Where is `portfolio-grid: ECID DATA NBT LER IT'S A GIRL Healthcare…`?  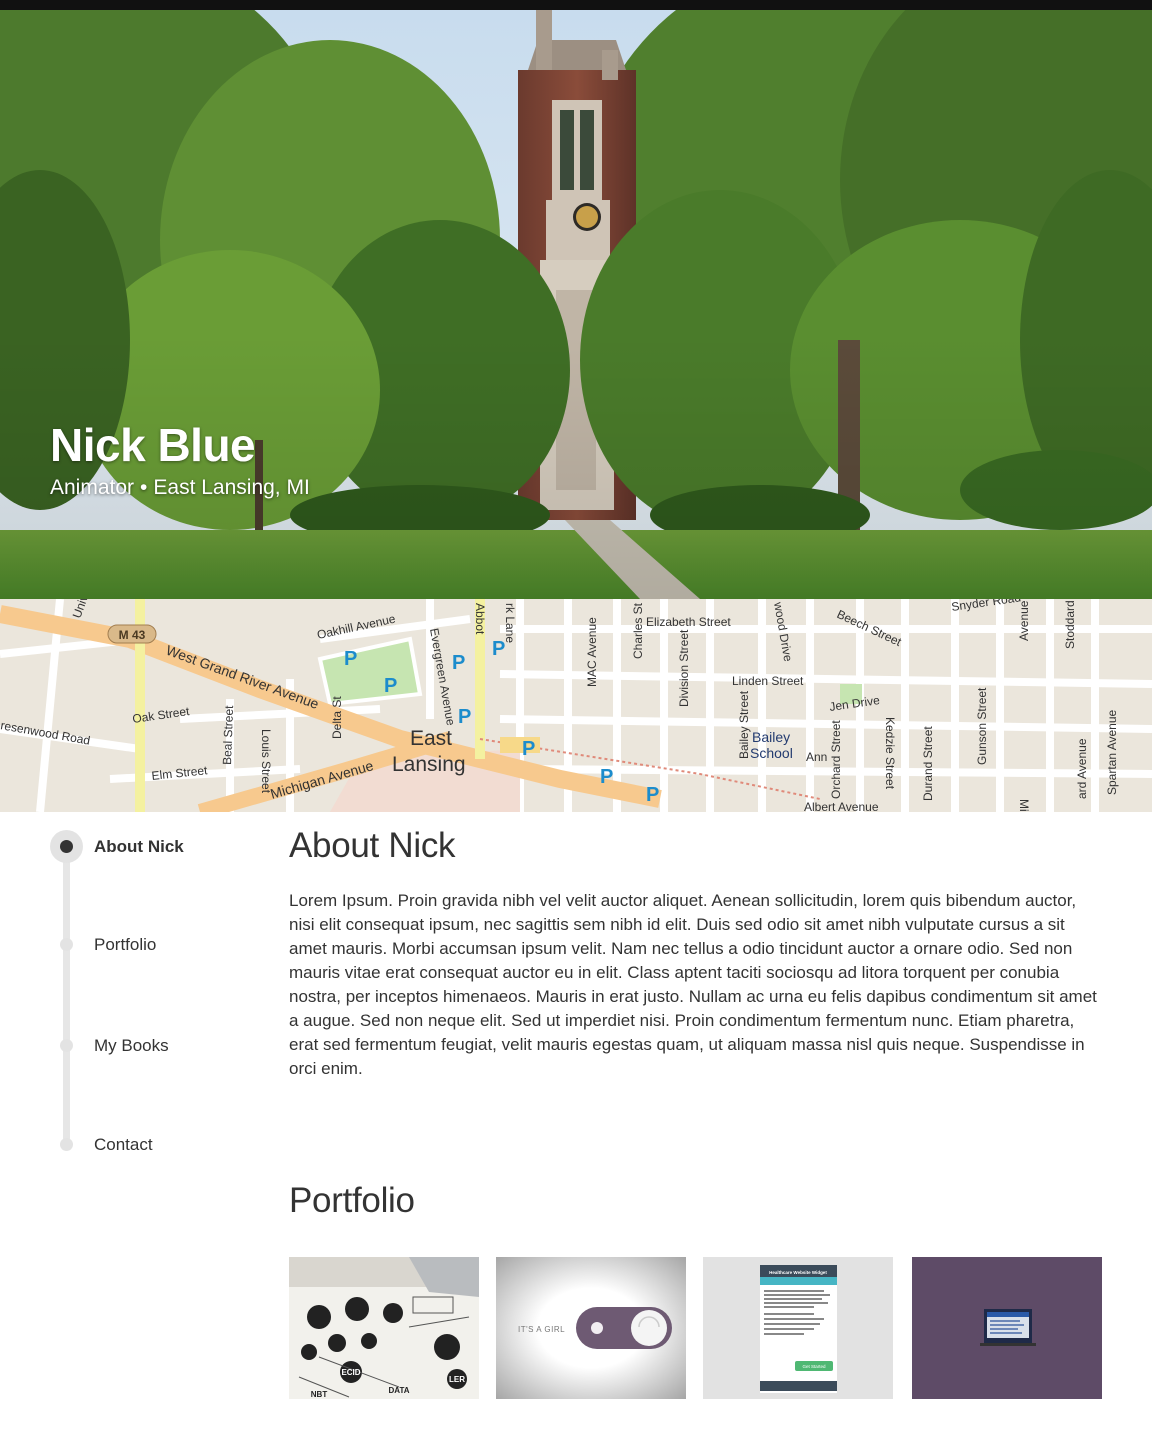 portfolio-grid: ECID DATA NBT LER IT'S A GIRL Healthcare… is located at coordinates (695, 1328).